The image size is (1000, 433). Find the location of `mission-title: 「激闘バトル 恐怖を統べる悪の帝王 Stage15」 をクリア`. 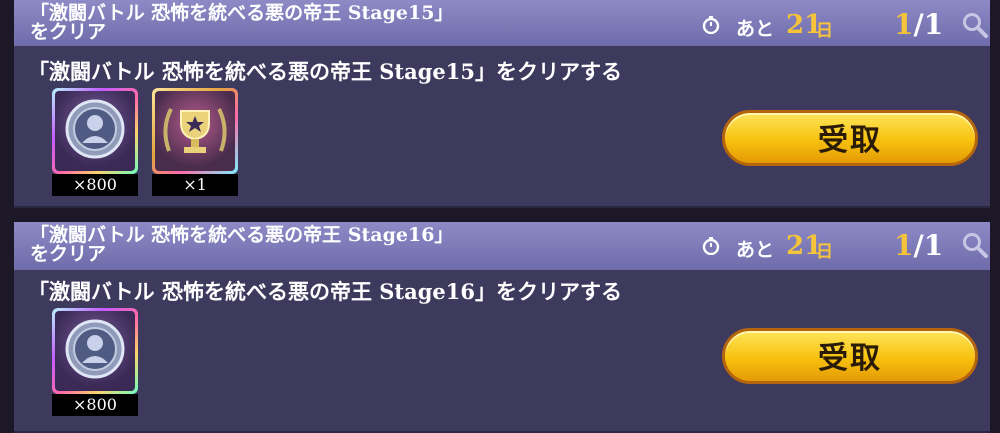

mission-title: 「激闘バトル 恐怖を統べる悪の帝王 Stage15」 をクリア is located at coordinates (242, 22).